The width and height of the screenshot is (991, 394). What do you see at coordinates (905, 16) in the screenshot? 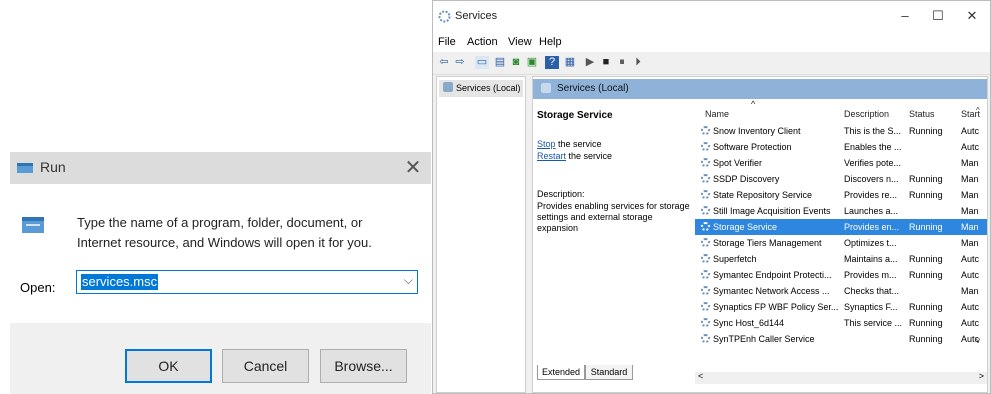
I see `minimize-icon: –` at bounding box center [905, 16].